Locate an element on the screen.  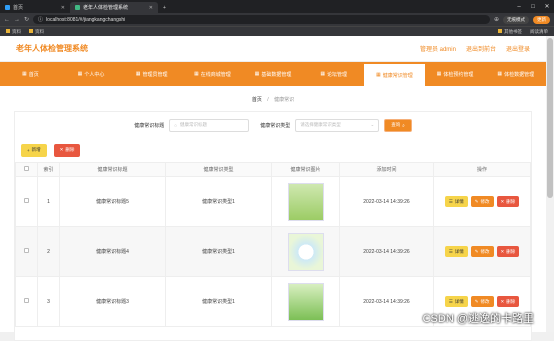
nav-item: ▦ 个人中心 is located at coordinates (91, 74).